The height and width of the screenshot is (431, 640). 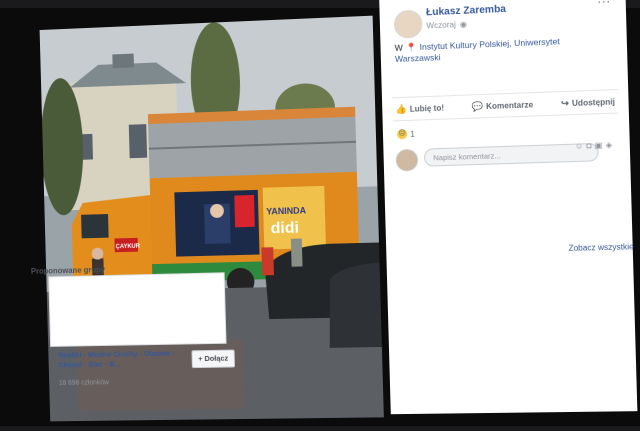 What do you see at coordinates (284, 228) in the screenshot?
I see `truck-banner-text-2: didi` at bounding box center [284, 228].